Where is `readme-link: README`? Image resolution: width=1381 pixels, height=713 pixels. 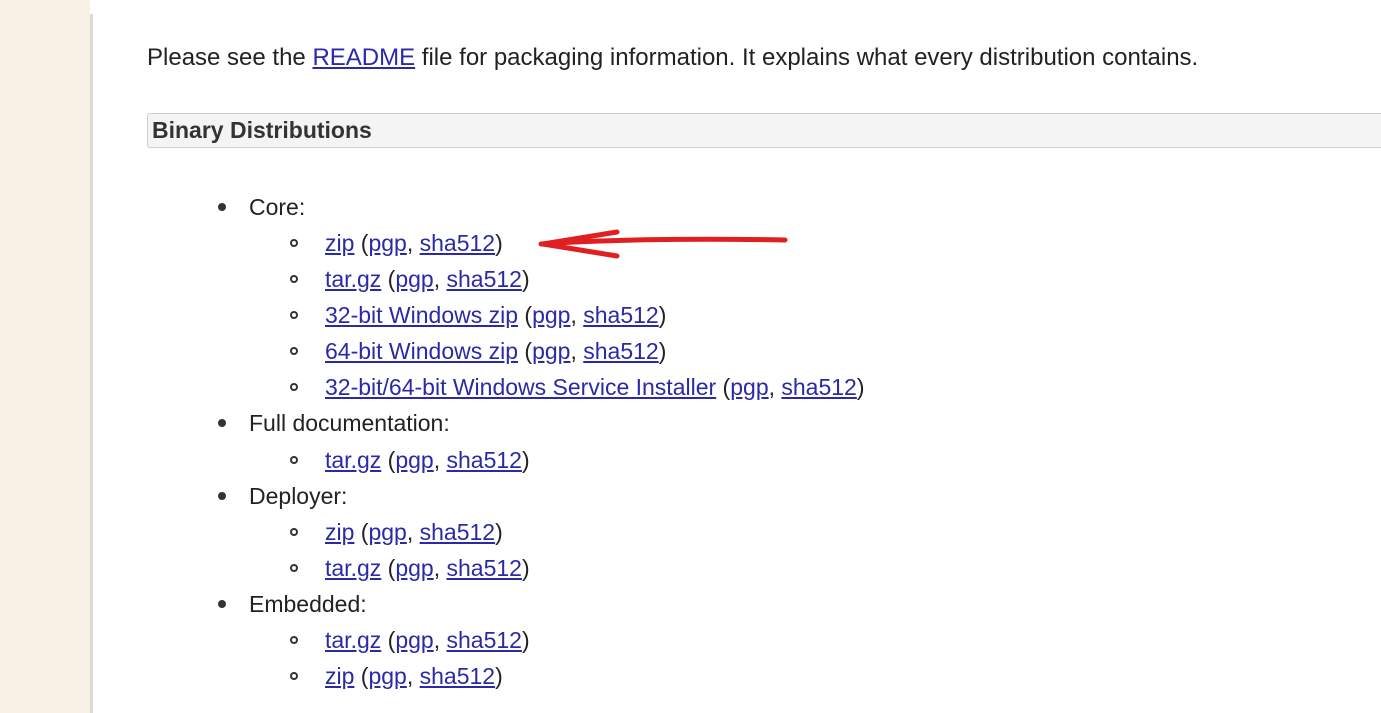 readme-link: README is located at coordinates (363, 57).